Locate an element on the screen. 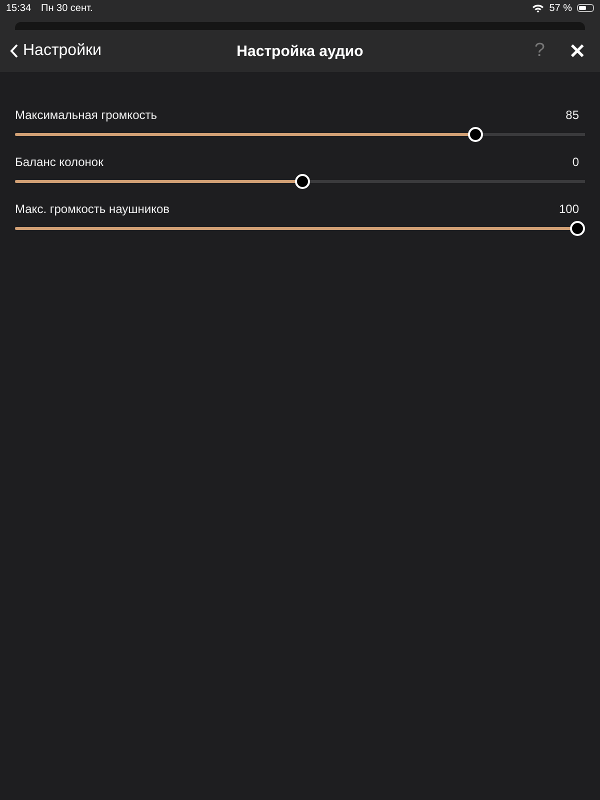 The height and width of the screenshot is (800, 600). slider-label: Баланс колонок is located at coordinates (59, 162).